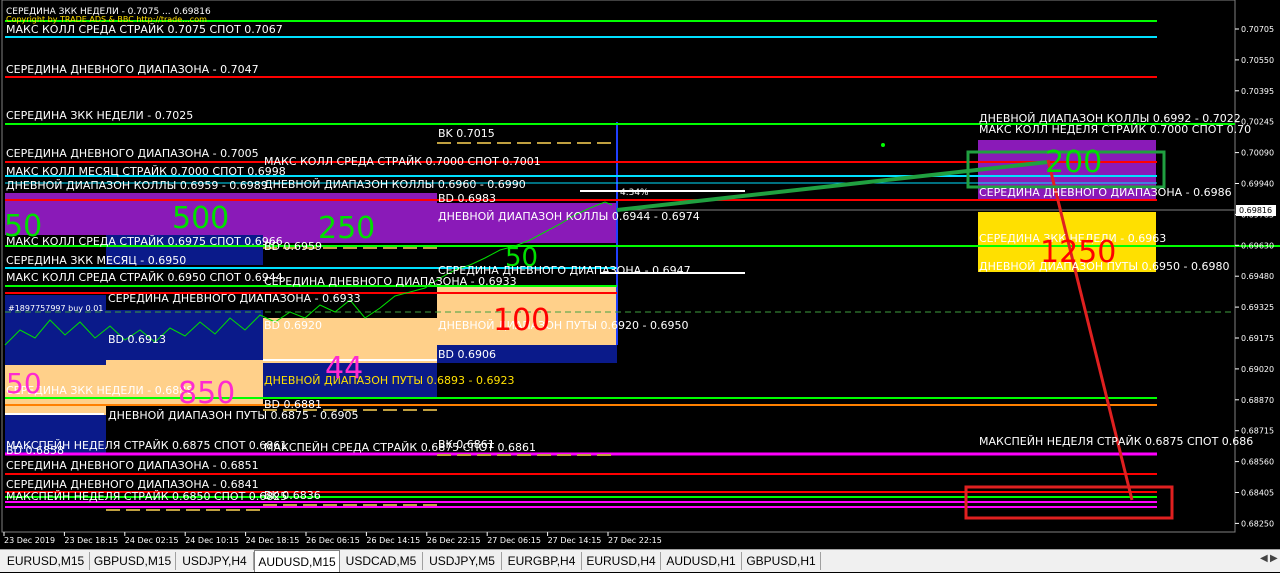 This screenshot has height=573, width=1280. What do you see at coordinates (133, 561) in the screenshot?
I see `chart-tab: GBPUSD,M15` at bounding box center [133, 561].